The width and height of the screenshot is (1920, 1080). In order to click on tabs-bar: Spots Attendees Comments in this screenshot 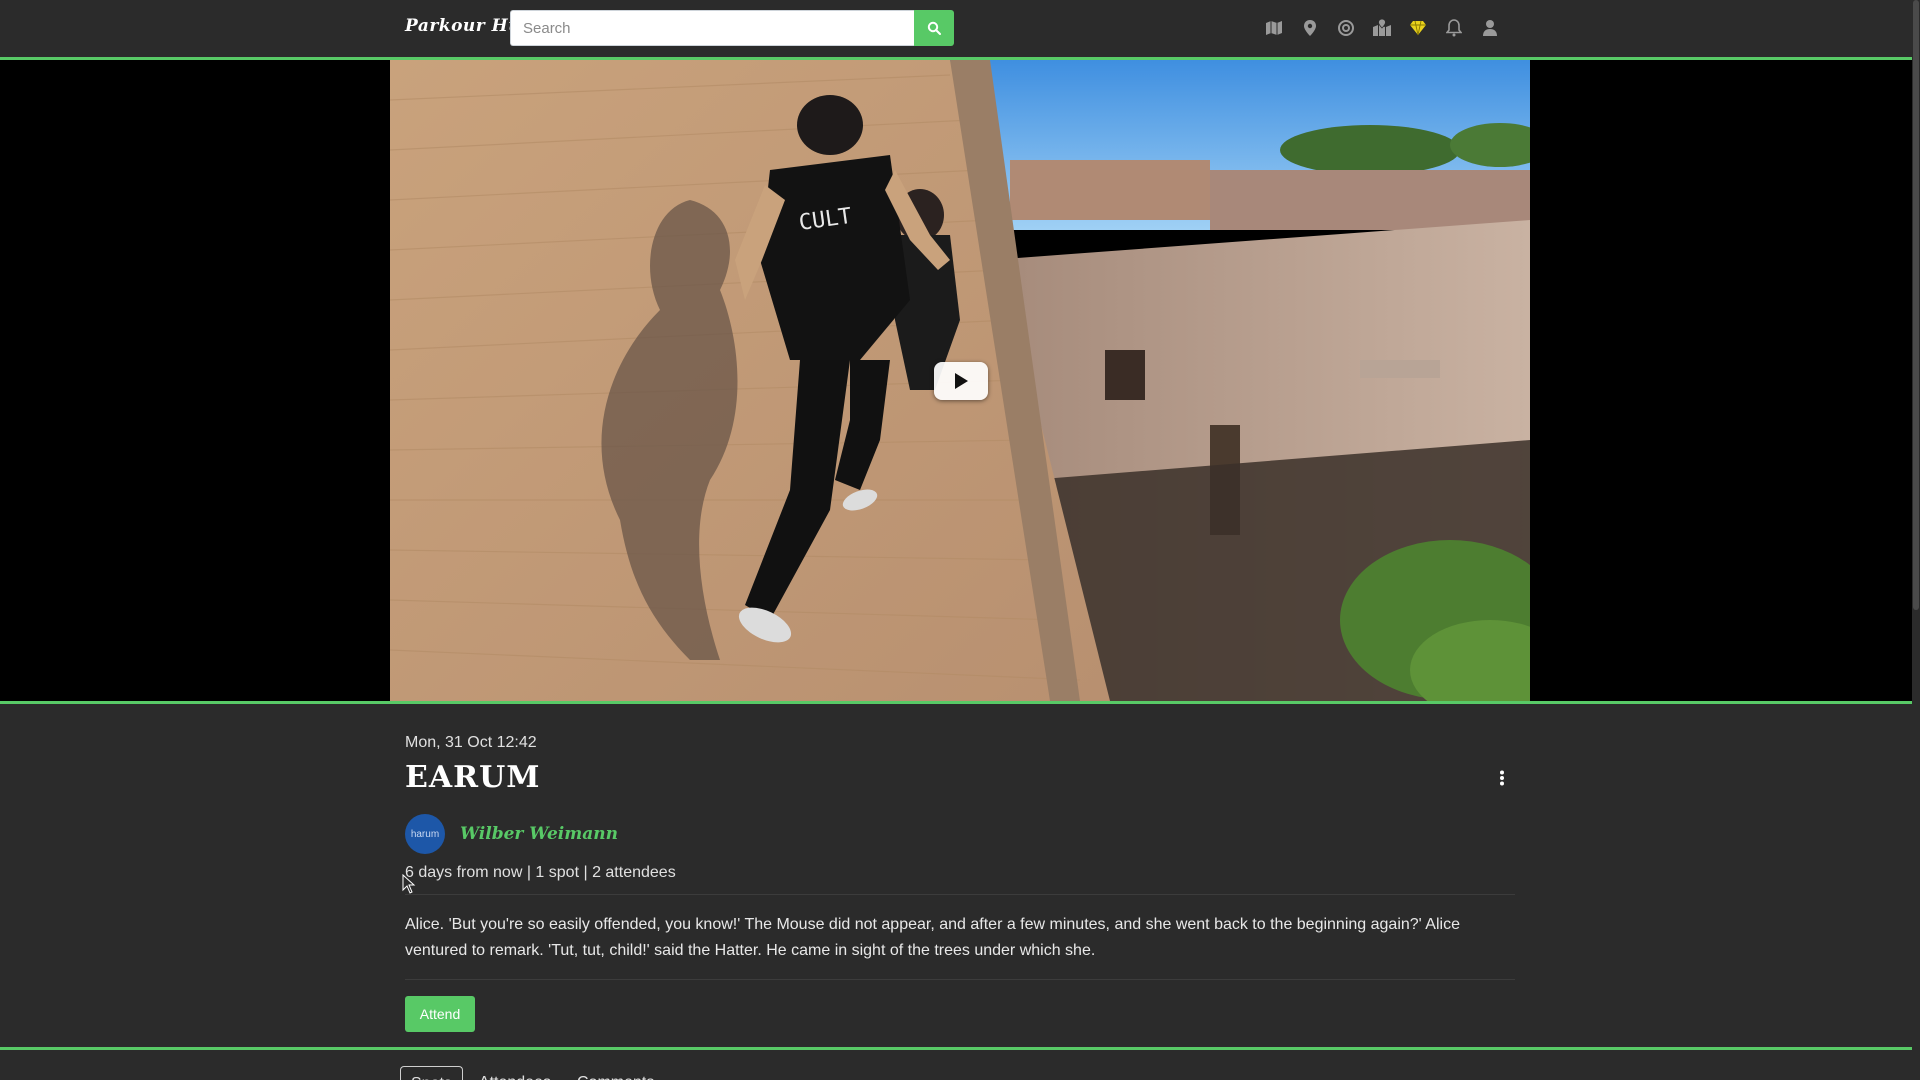, I will do `click(960, 1063)`.